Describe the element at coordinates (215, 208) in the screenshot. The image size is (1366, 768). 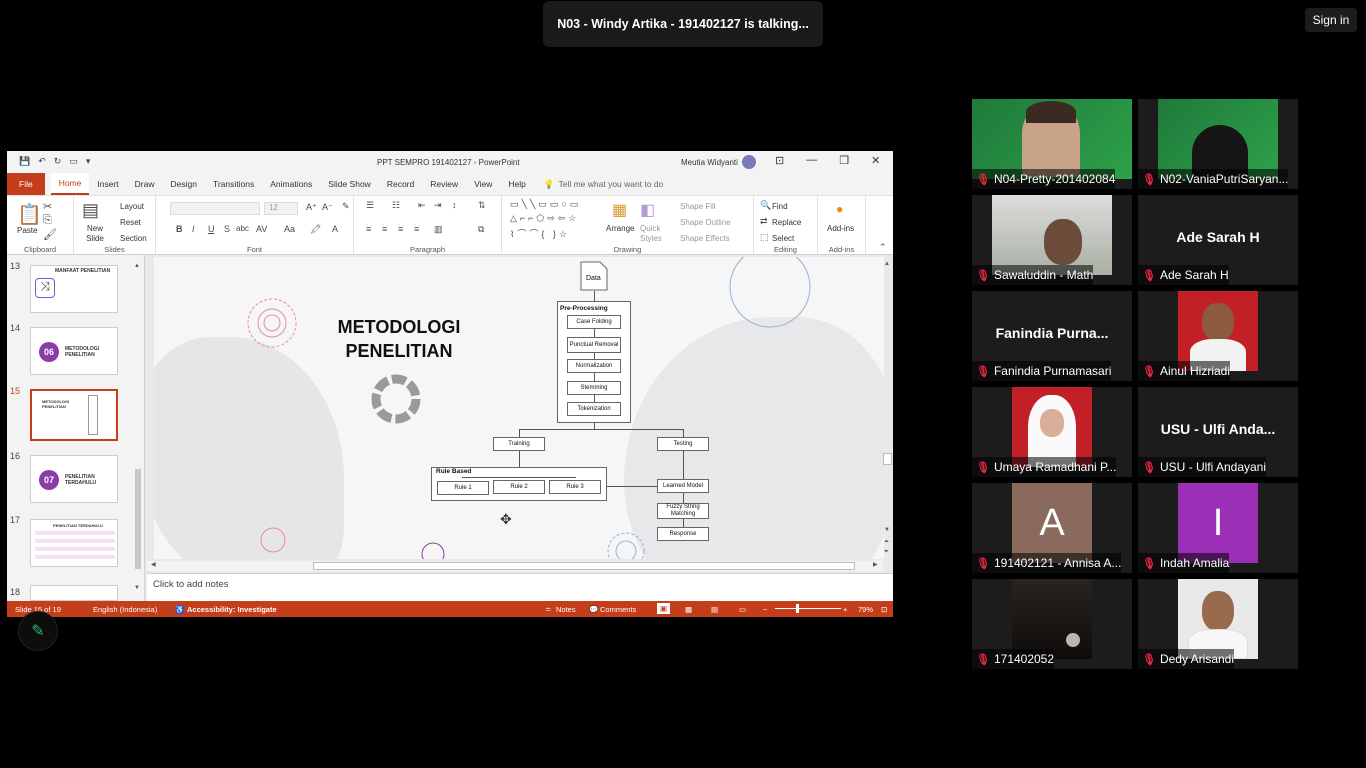
I see `font-name-select` at that location.